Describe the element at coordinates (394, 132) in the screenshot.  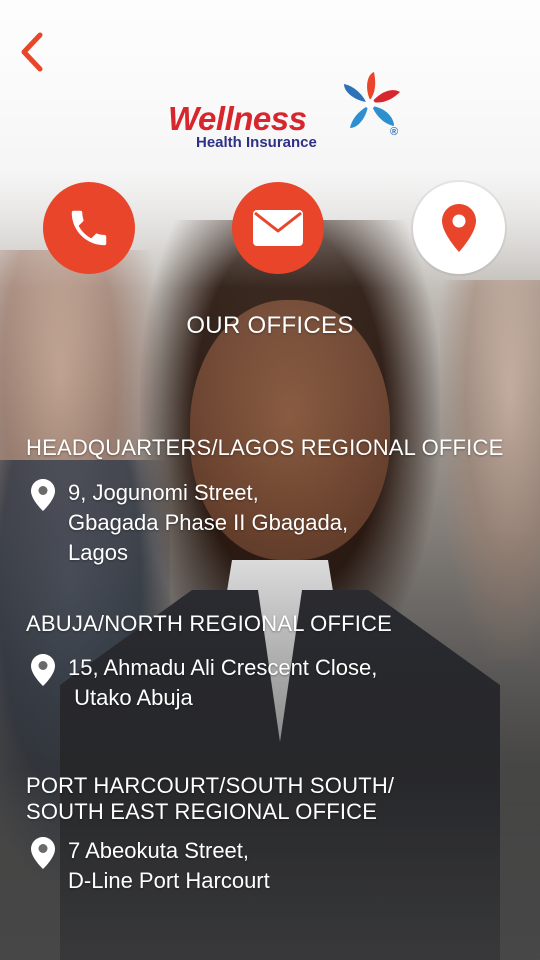
I see `registered-mark: ®` at that location.